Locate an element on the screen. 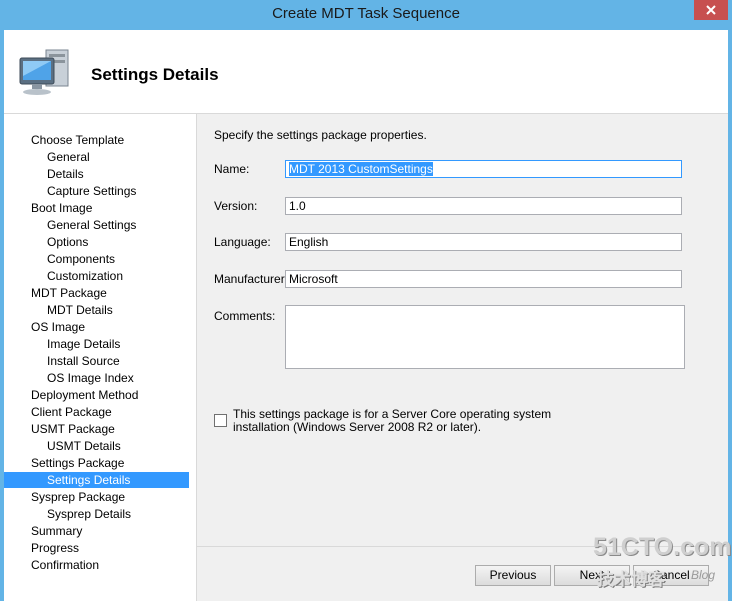 This screenshot has width=732, height=601. nav-item-boot-image: Boot Image is located at coordinates (48, 208).